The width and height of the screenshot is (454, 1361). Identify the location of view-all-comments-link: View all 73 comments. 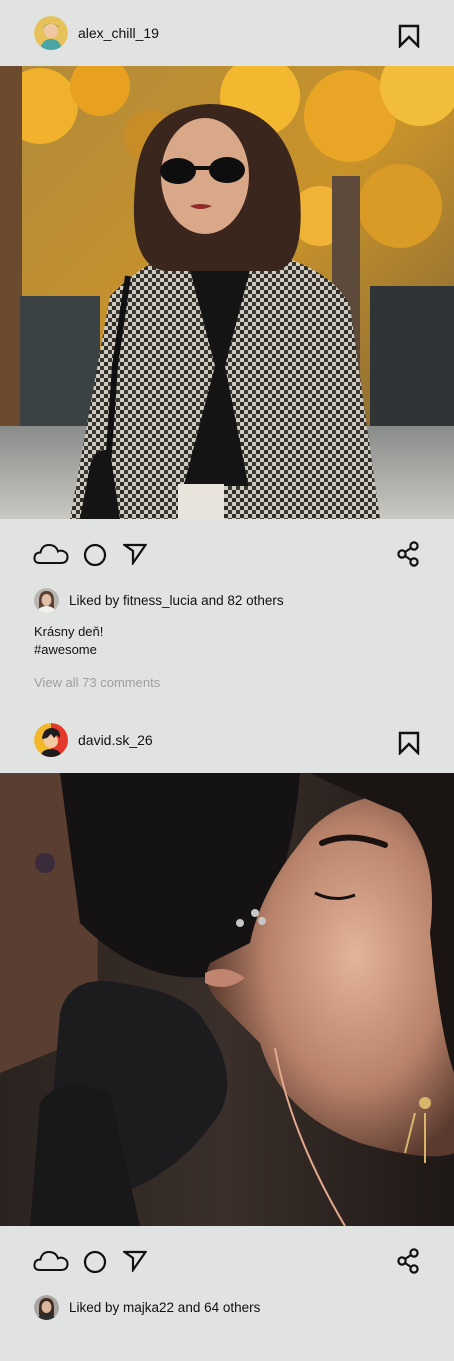
(227, 682).